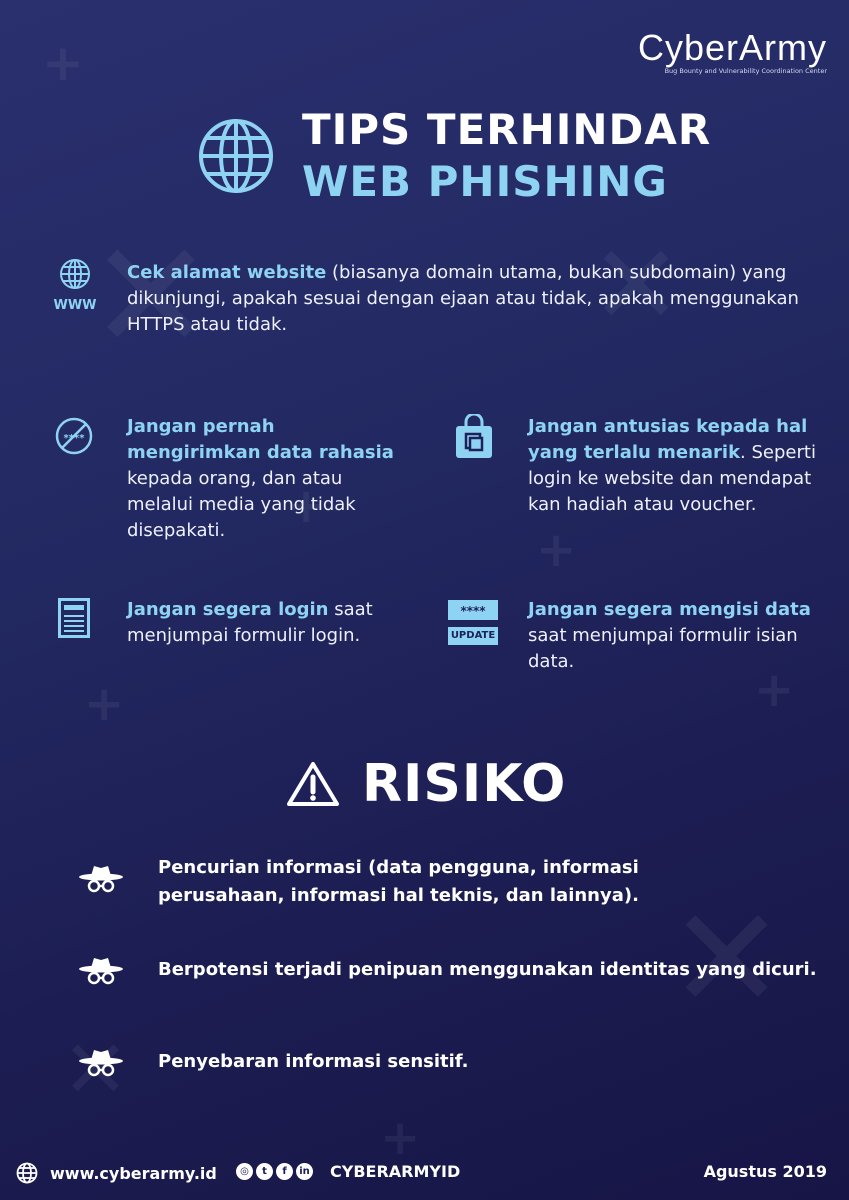 Image resolution: width=849 pixels, height=1200 pixels. I want to click on risk-item-3: Penyebaran informasi sensitif., so click(313, 1061).